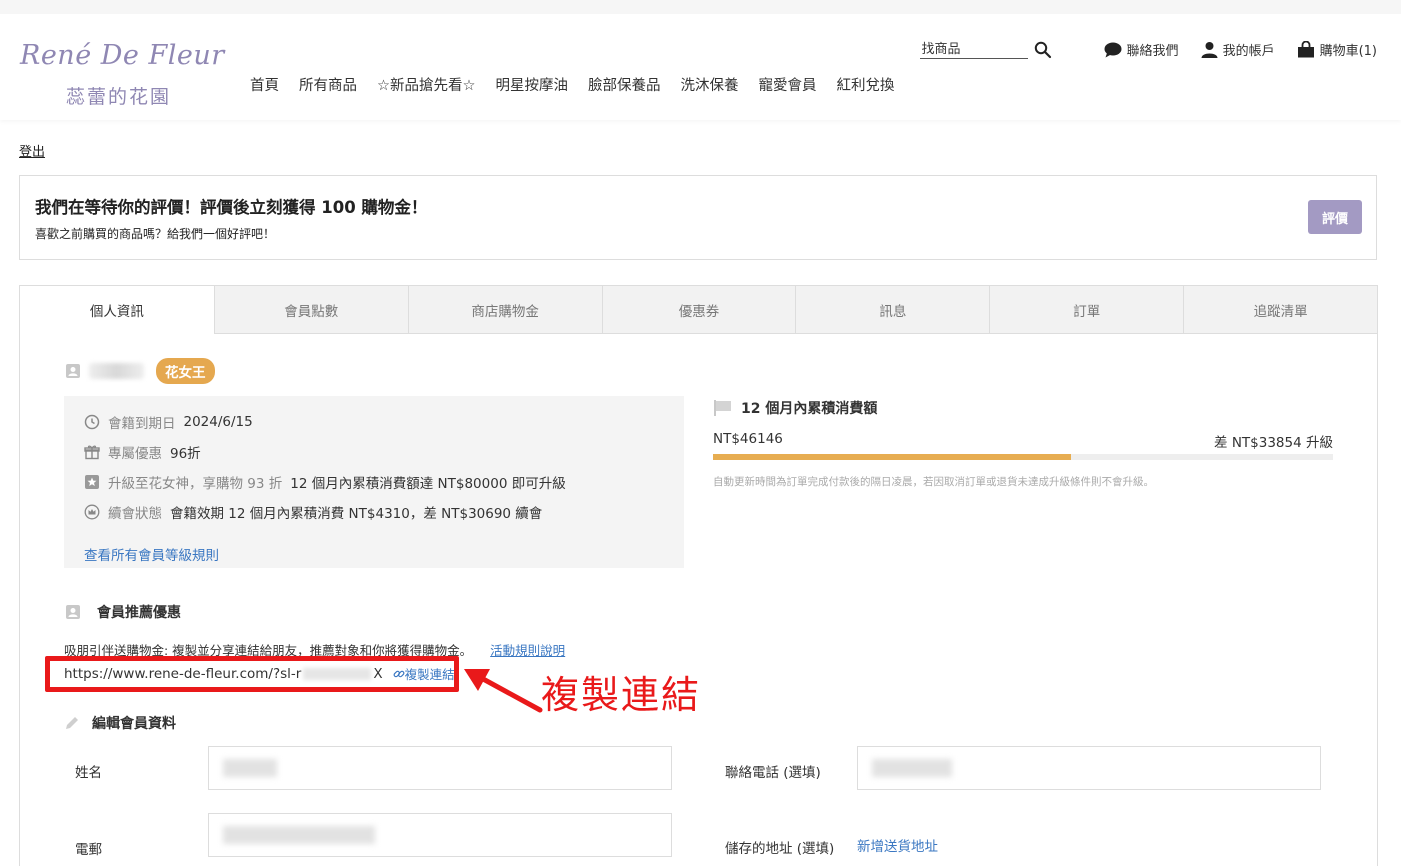  Describe the element at coordinates (503, 691) in the screenshot. I see `annotation-arrow-icon` at that location.